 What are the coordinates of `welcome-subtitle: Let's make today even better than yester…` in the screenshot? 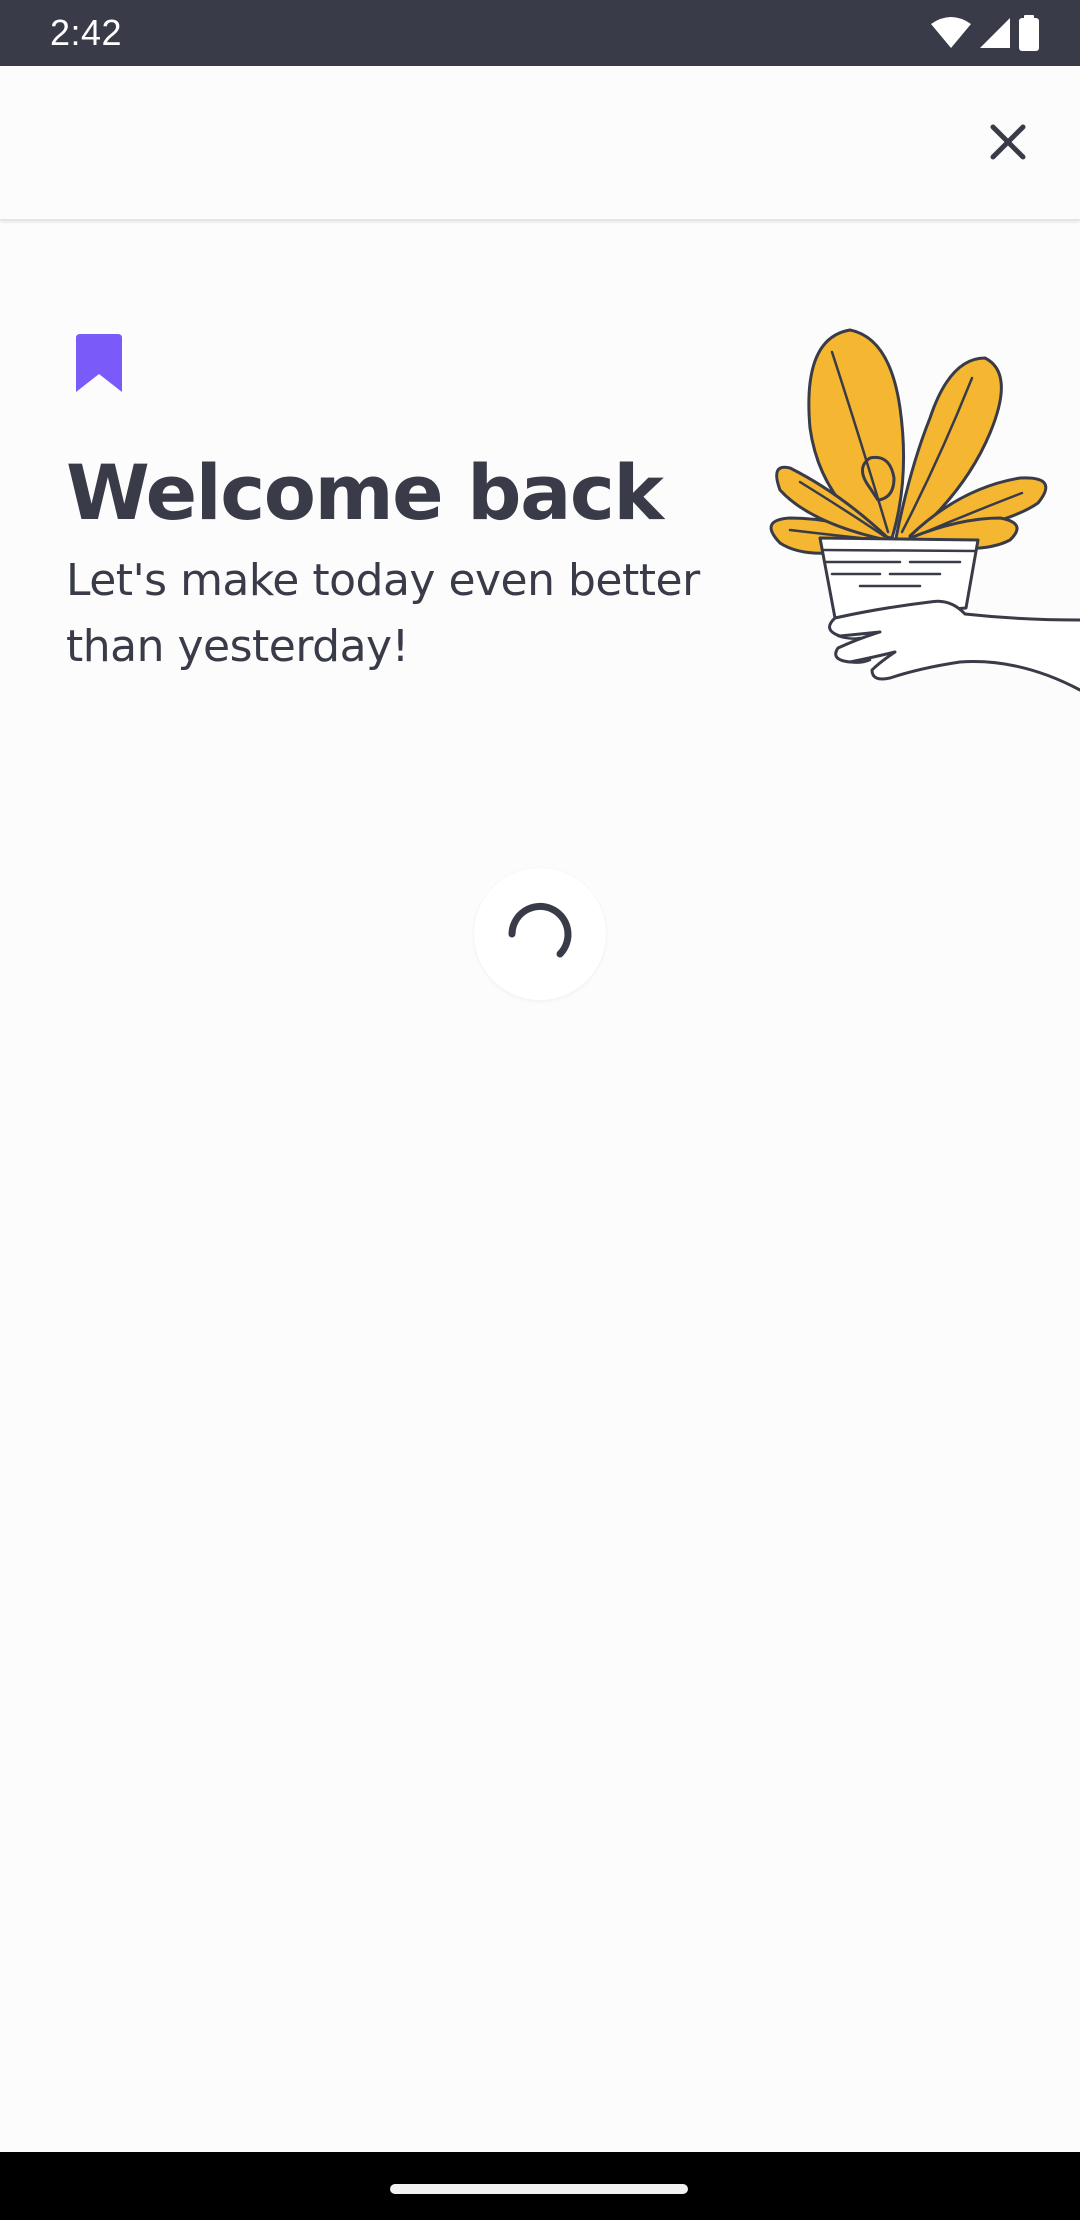 It's located at (383, 613).